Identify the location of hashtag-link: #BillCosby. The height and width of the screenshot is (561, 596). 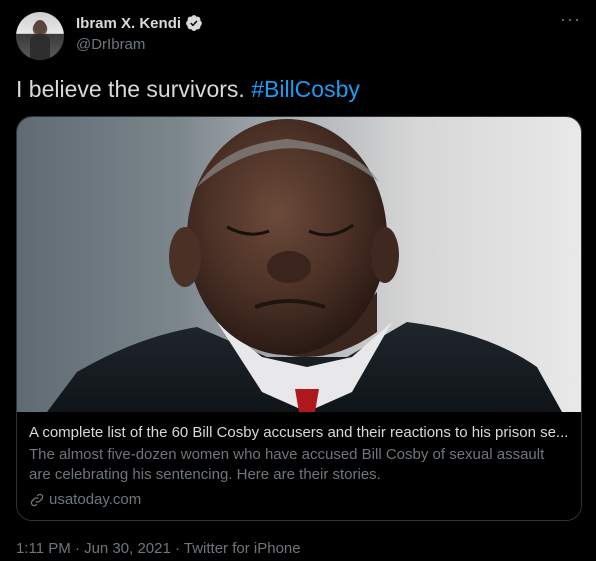
(305, 89).